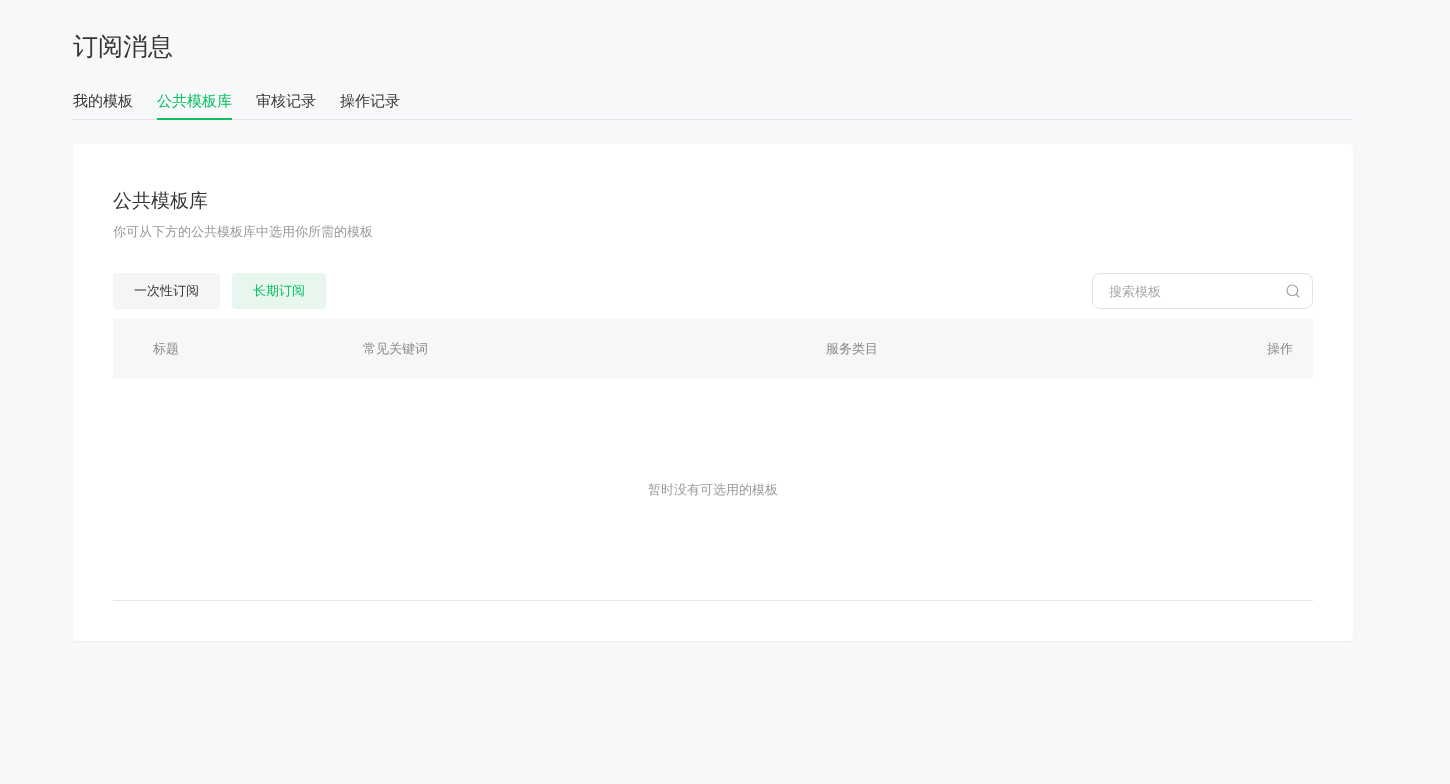 The height and width of the screenshot is (784, 1450). Describe the element at coordinates (713, 489) in the screenshot. I see `empty-message: 暂时没有可选用的模板` at that location.